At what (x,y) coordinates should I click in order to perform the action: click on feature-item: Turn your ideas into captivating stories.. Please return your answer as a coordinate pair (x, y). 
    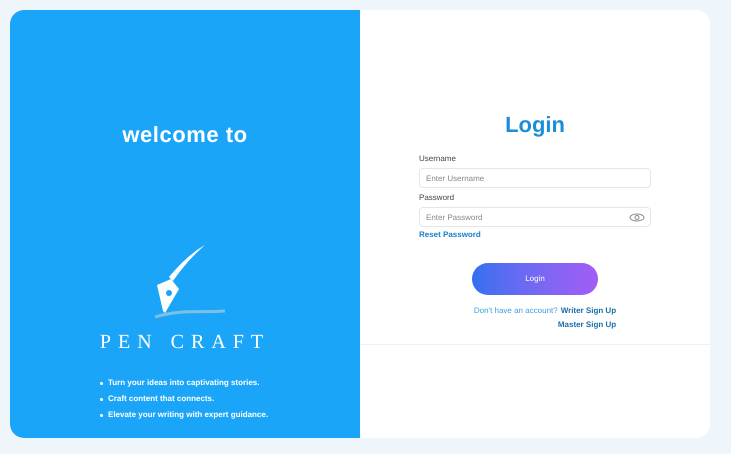
    Looking at the image, I should click on (184, 383).